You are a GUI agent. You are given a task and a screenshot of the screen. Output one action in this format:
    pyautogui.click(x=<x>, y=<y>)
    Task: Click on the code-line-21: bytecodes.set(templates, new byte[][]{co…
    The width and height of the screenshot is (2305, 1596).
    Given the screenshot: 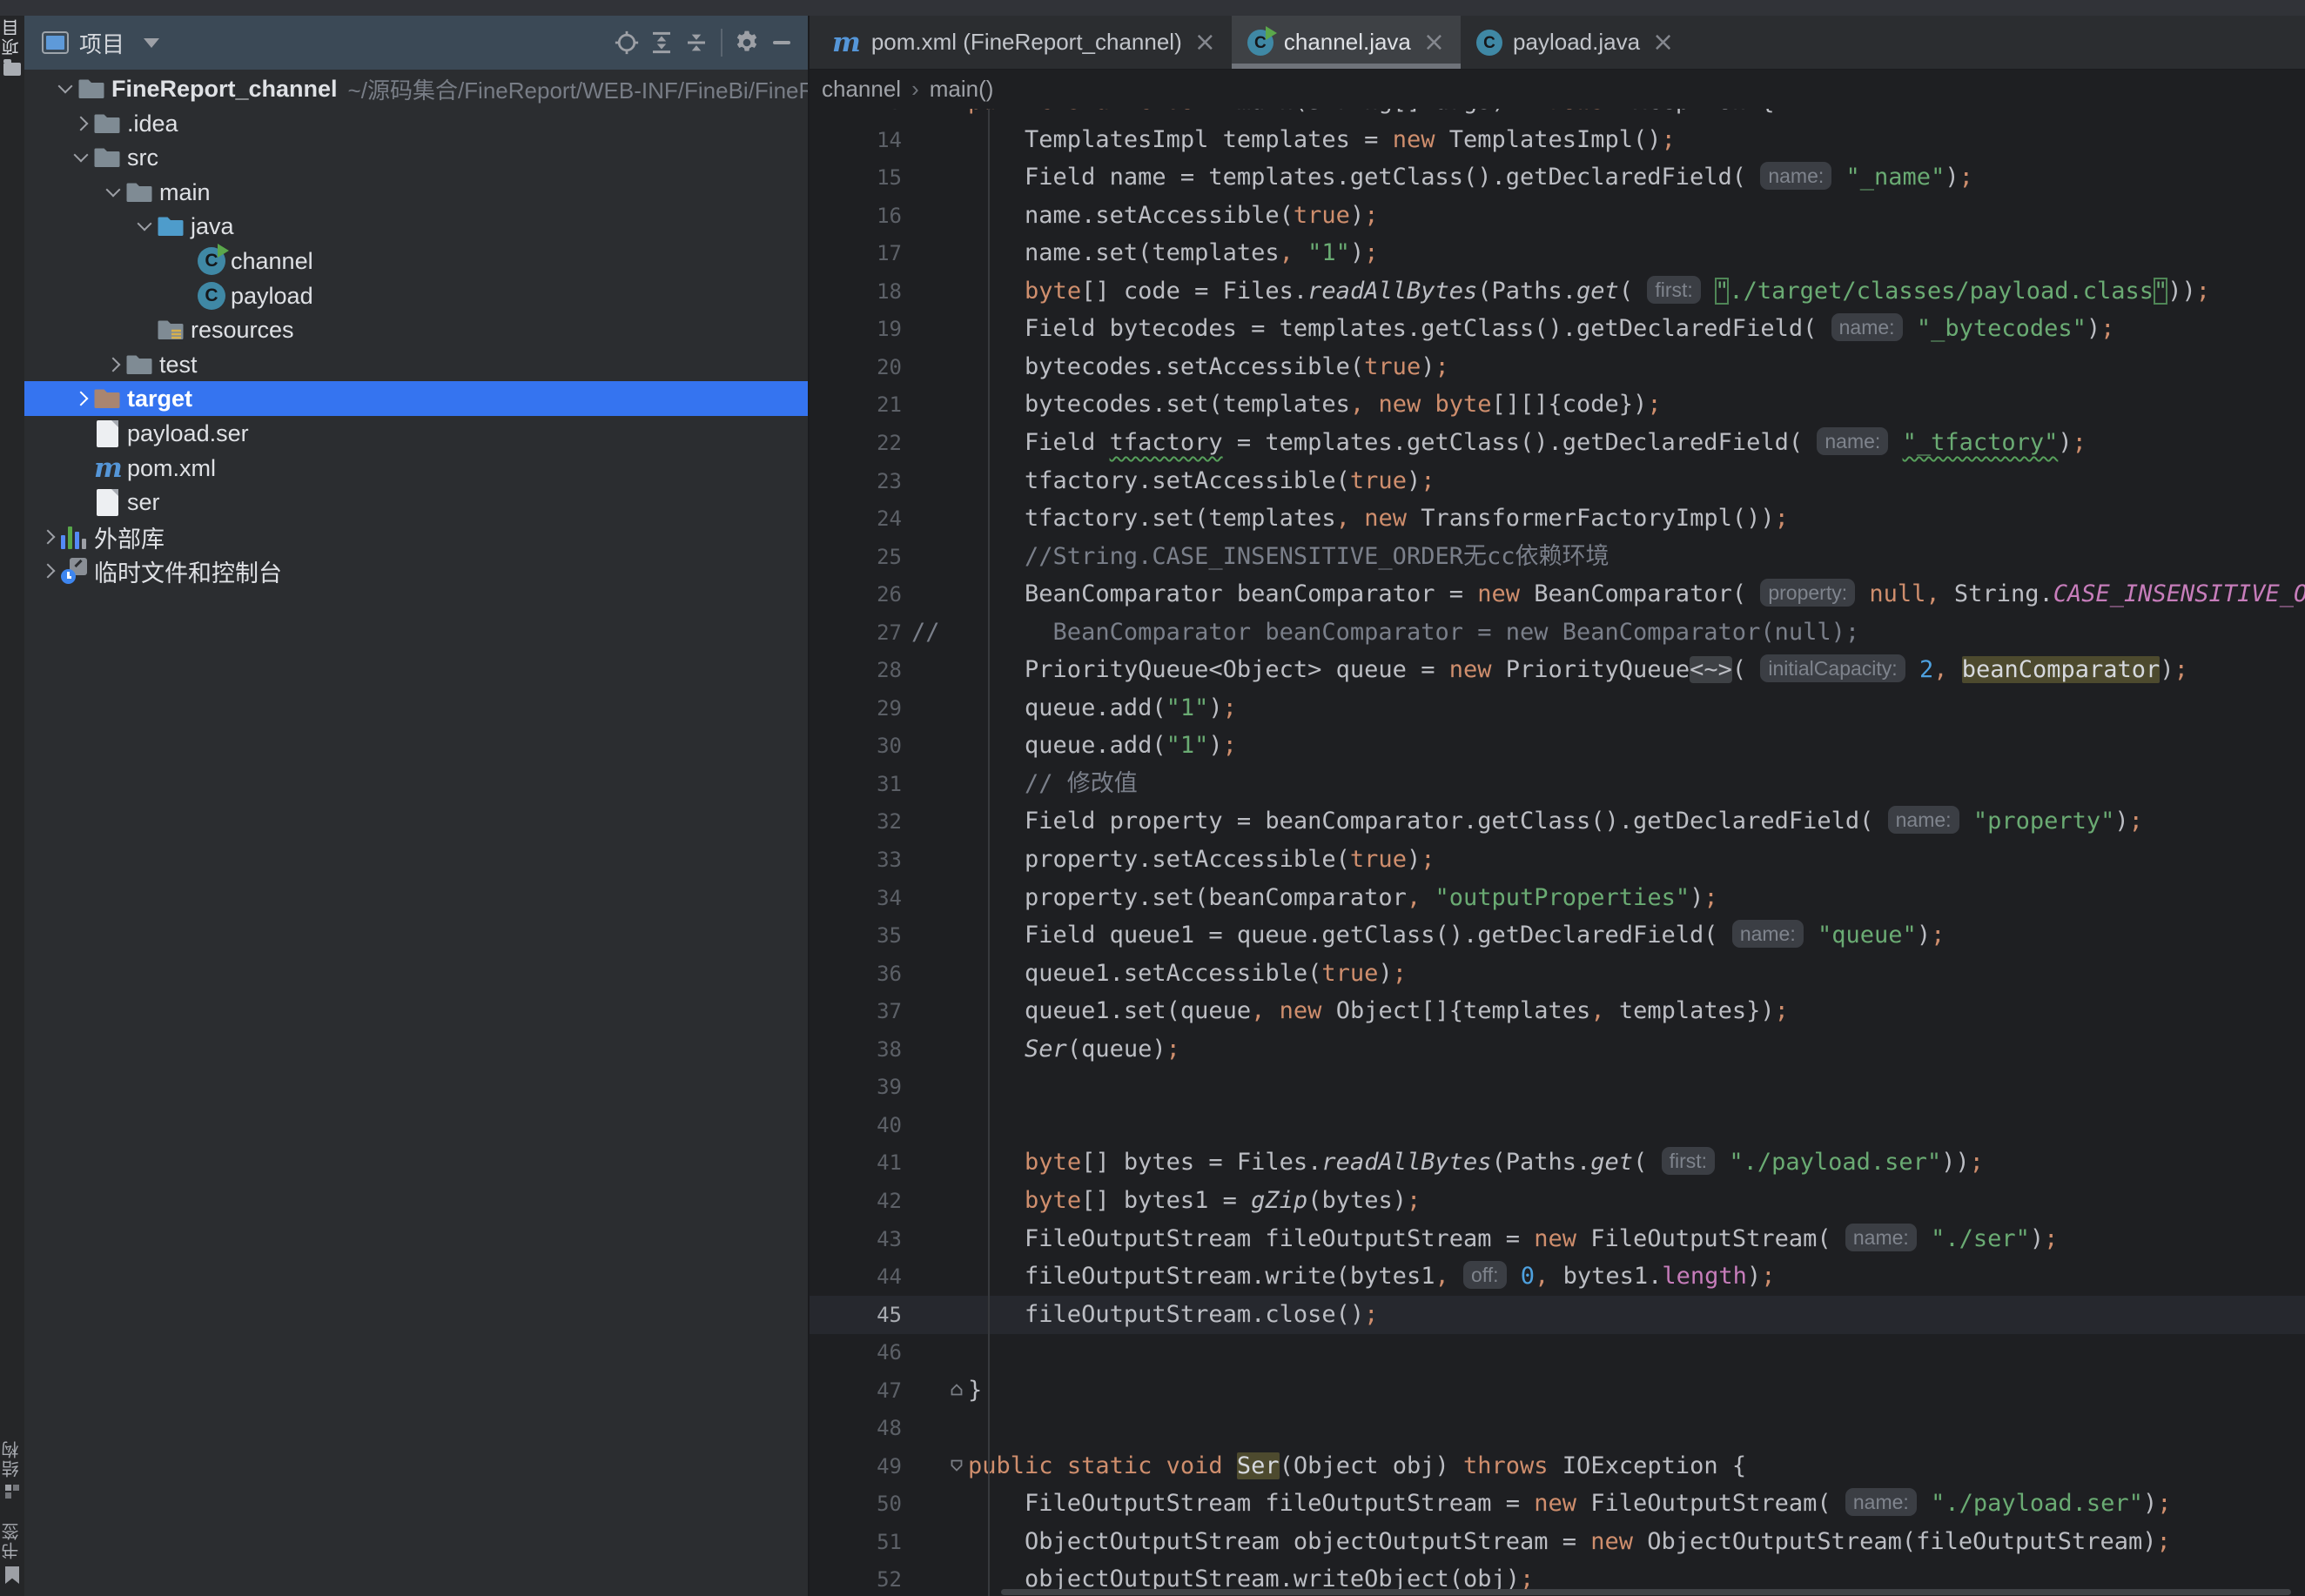 What is the action you would take?
    pyautogui.click(x=1286, y=405)
    